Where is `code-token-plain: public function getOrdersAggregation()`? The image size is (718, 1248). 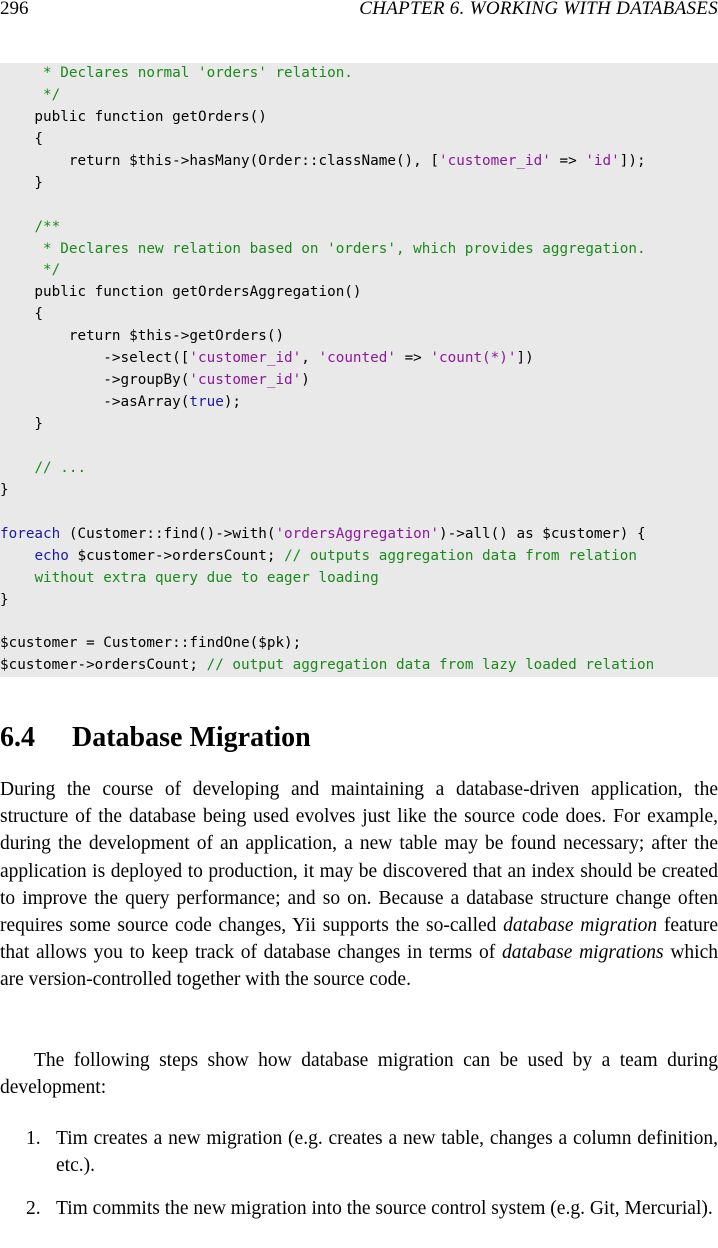
code-token-plain: public function getOrdersAggregation() is located at coordinates (181, 292).